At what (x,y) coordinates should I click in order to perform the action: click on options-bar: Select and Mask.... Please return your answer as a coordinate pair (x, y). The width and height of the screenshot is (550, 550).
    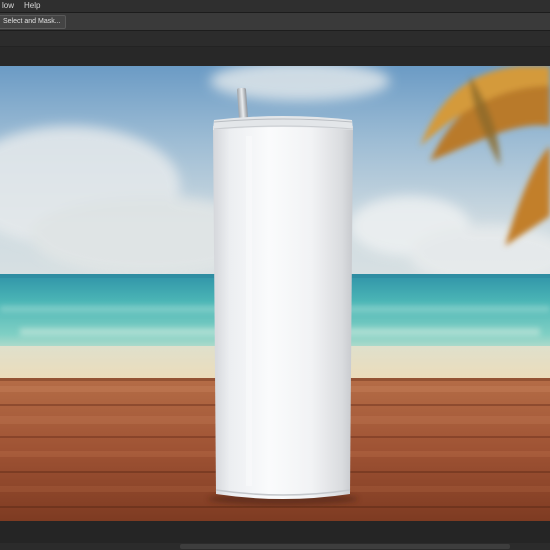
    Looking at the image, I should click on (275, 22).